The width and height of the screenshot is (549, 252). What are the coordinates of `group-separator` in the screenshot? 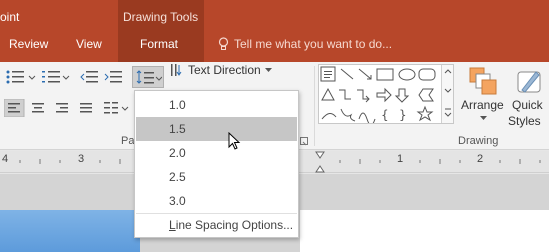 It's located at (314, 106).